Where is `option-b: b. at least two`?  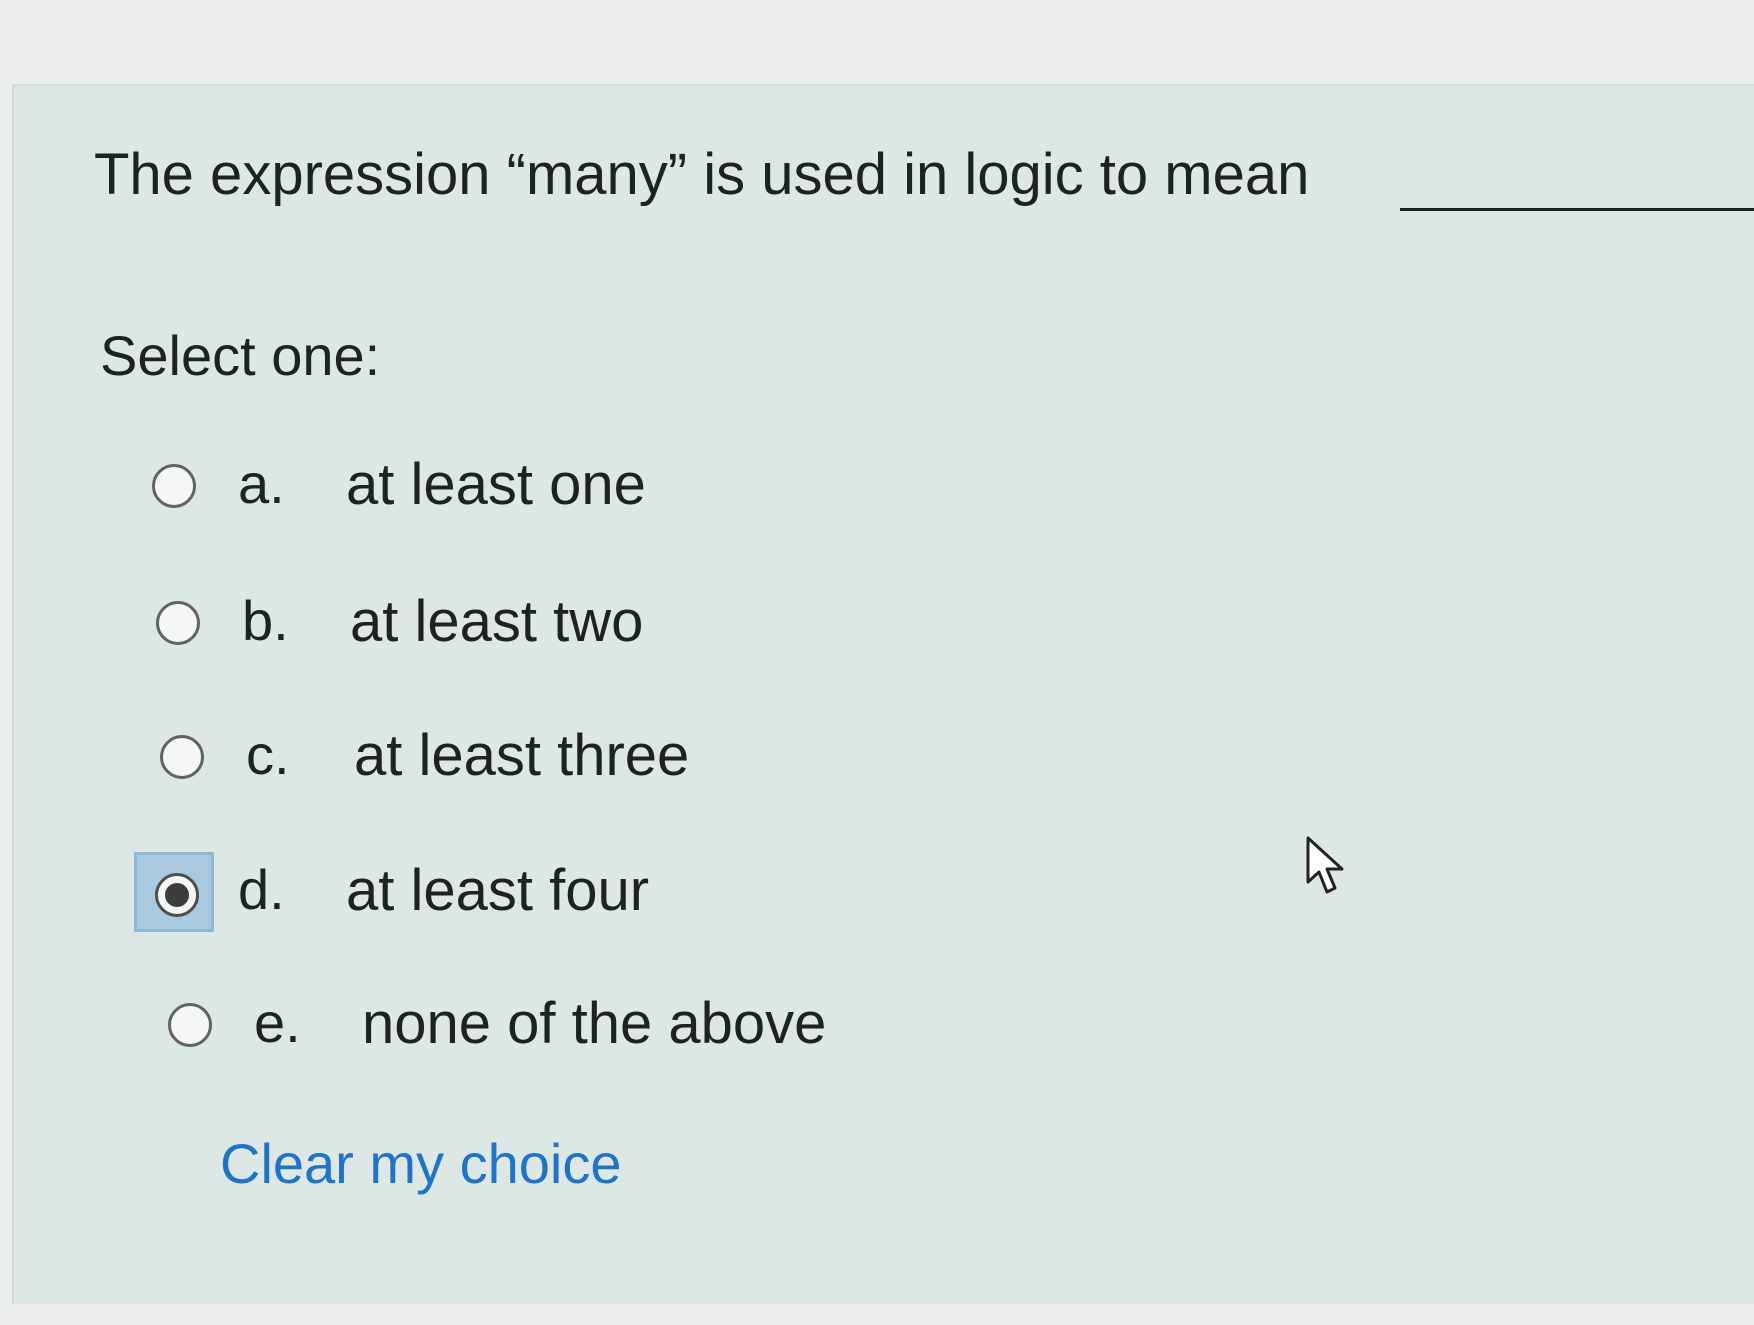
option-b: b. at least two is located at coordinates (518, 623).